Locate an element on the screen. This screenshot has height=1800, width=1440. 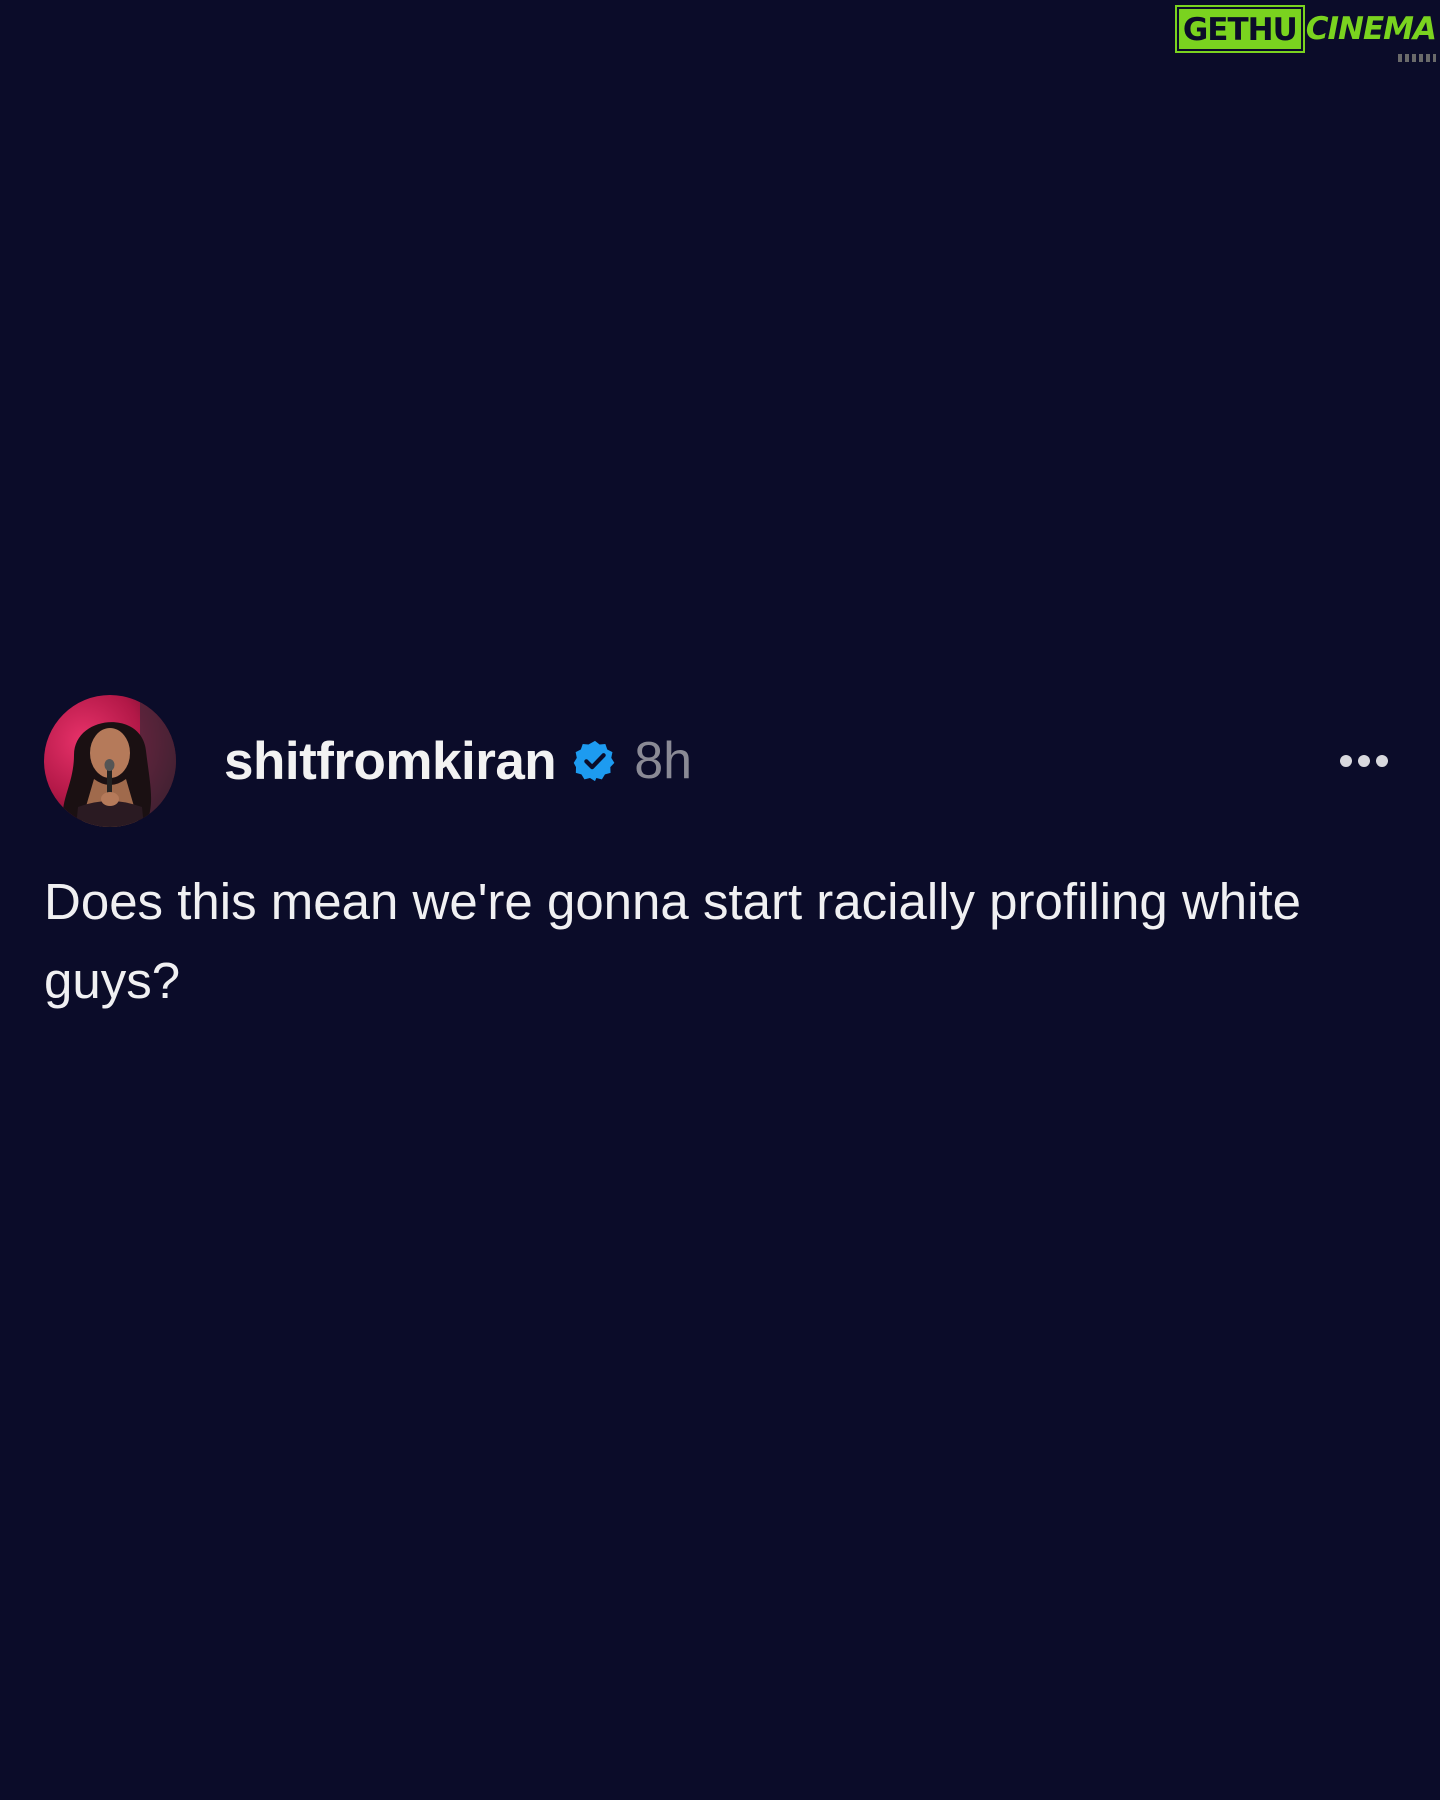
avatar is located at coordinates (110, 761).